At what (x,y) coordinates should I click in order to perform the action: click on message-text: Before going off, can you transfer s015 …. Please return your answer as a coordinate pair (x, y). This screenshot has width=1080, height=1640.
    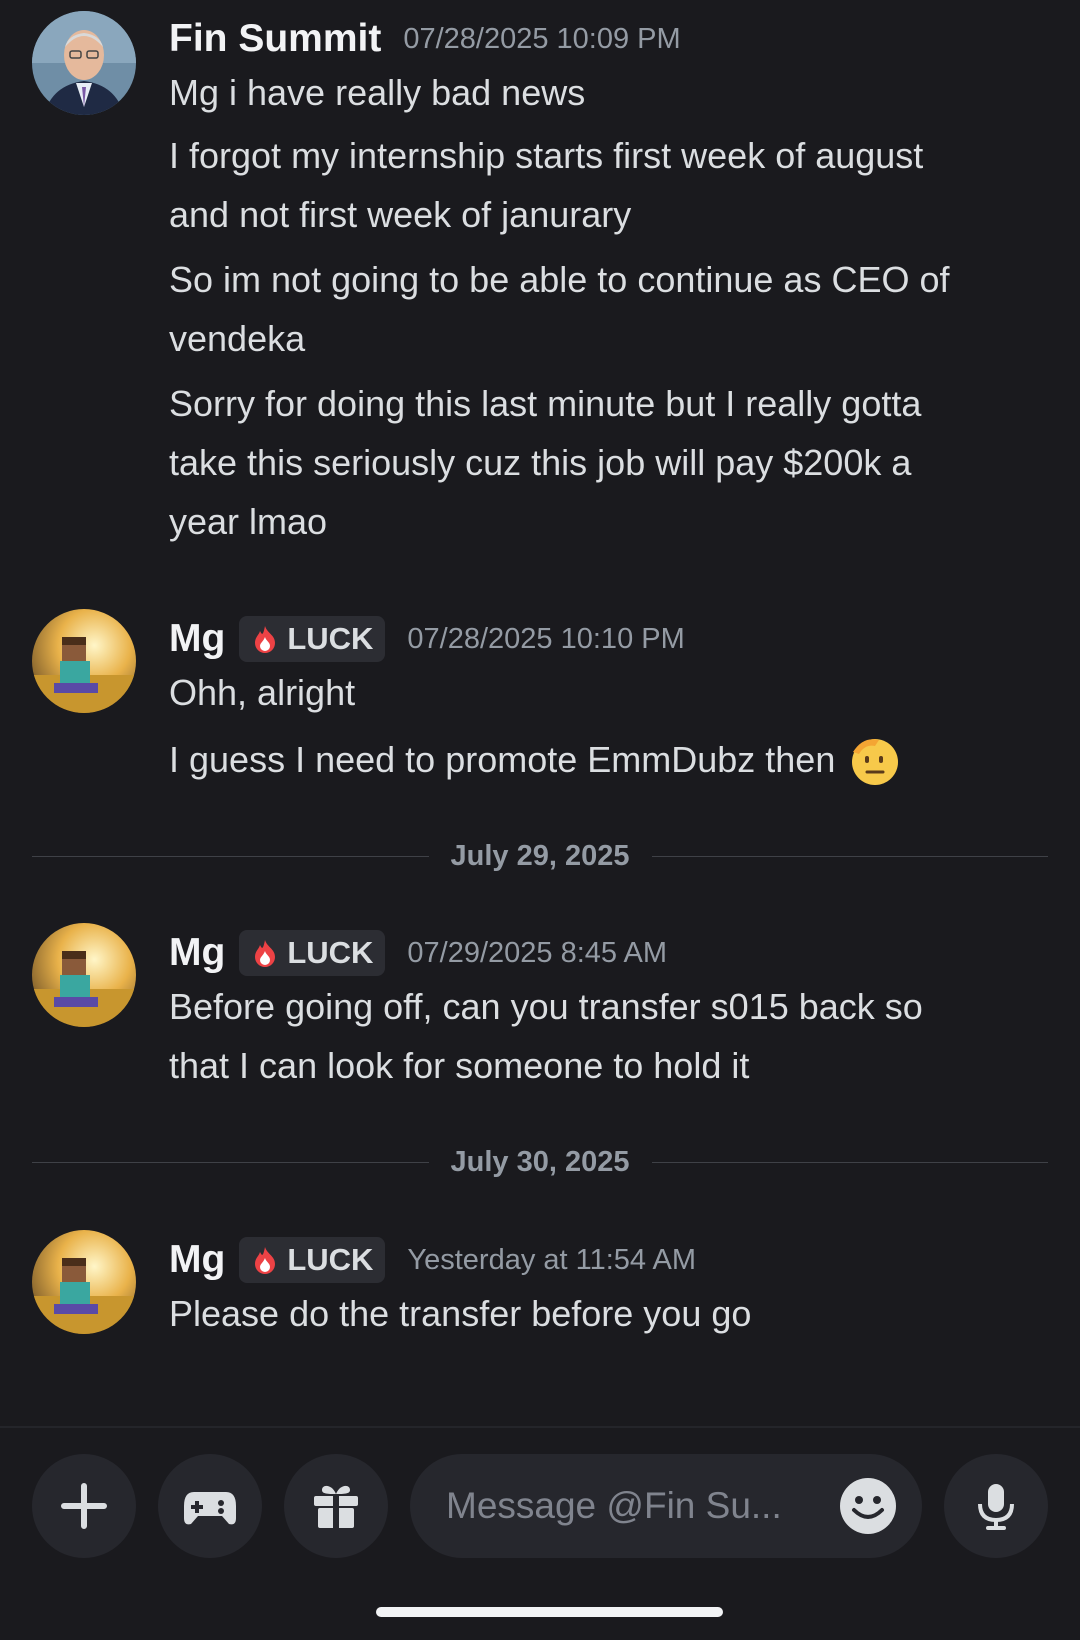
    Looking at the image, I should click on (609, 1006).